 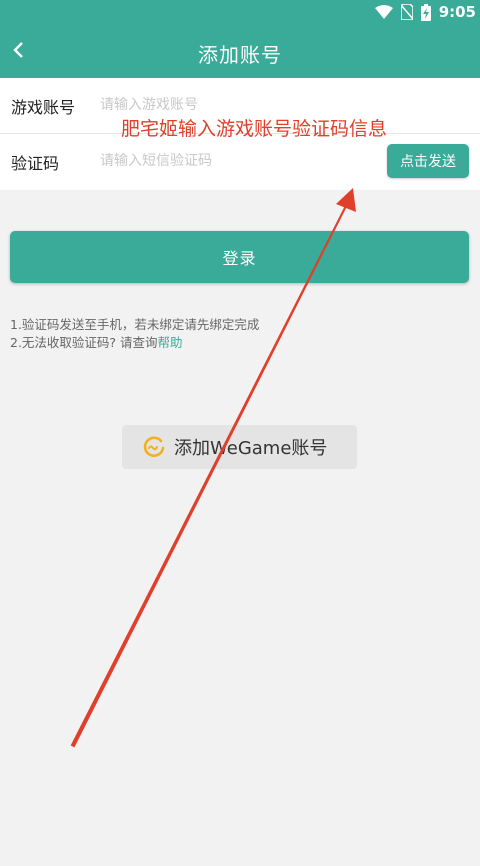 I want to click on tip-line-2: 2.无法收取验证码? 请查询帮助, so click(x=134, y=343).